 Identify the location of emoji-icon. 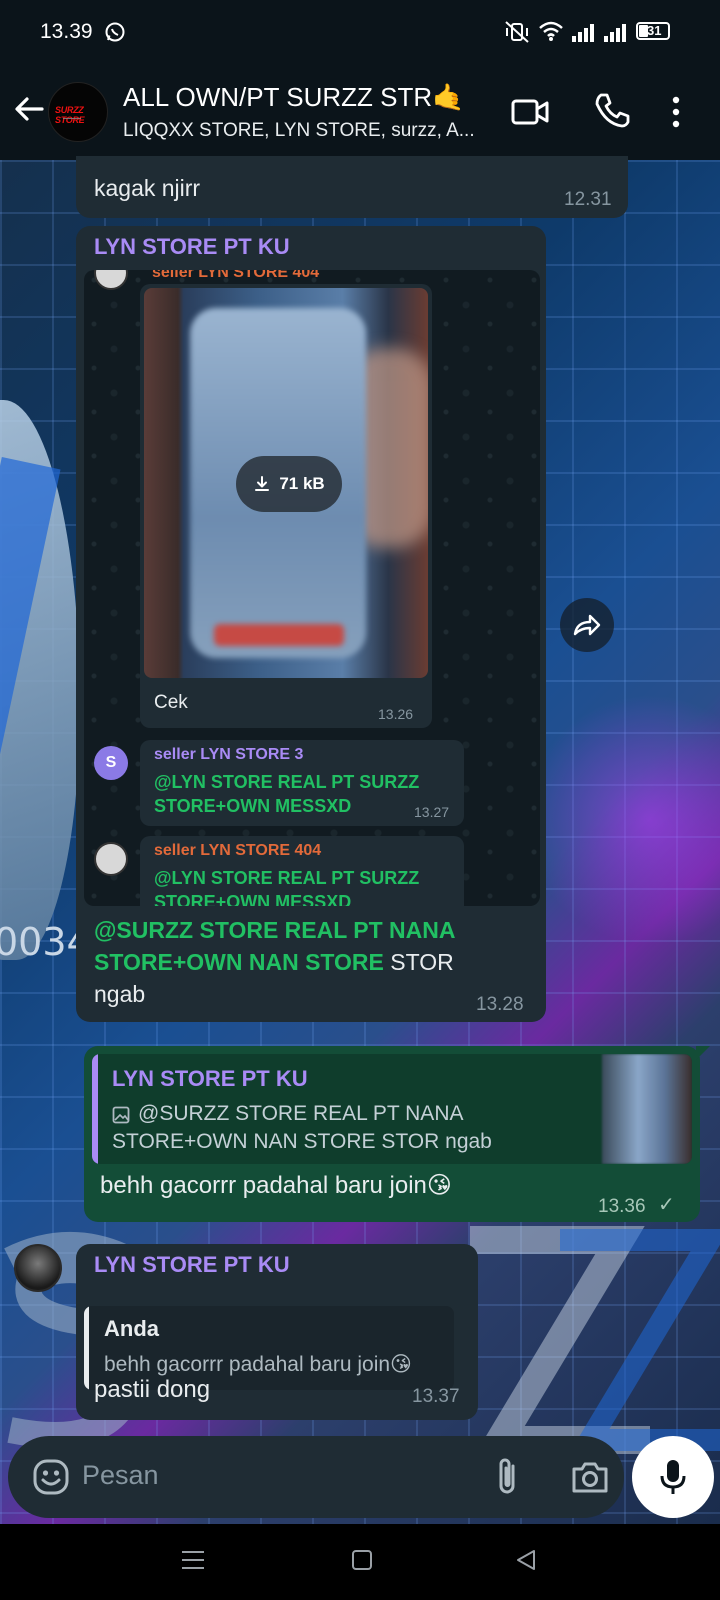
(51, 1477).